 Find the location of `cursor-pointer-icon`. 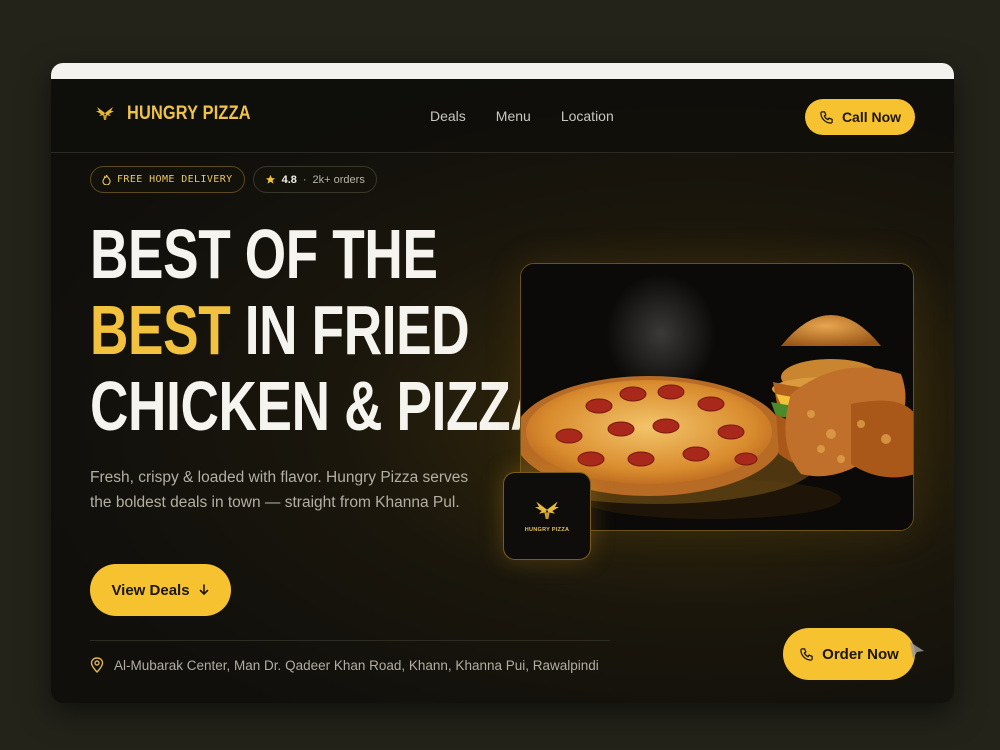

cursor-pointer-icon is located at coordinates (917, 650).